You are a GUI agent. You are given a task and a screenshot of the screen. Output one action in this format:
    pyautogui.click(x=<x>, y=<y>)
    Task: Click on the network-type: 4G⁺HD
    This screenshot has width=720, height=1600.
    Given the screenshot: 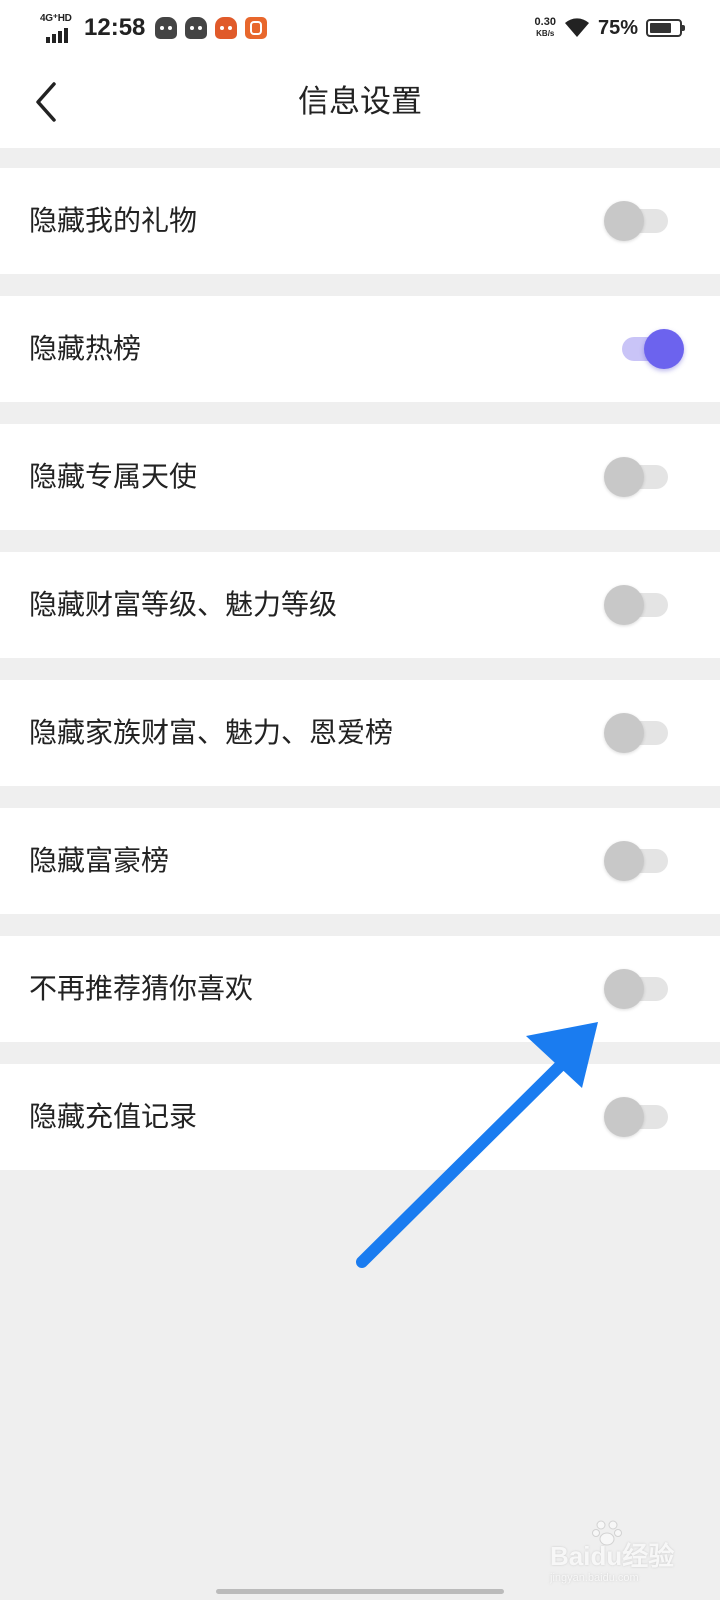 What is the action you would take?
    pyautogui.click(x=56, y=18)
    